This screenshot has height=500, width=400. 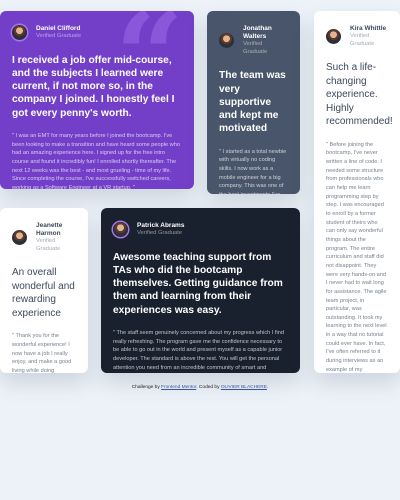 What do you see at coordinates (146, 387) in the screenshot?
I see `attribution-prefix: Challenge by` at bounding box center [146, 387].